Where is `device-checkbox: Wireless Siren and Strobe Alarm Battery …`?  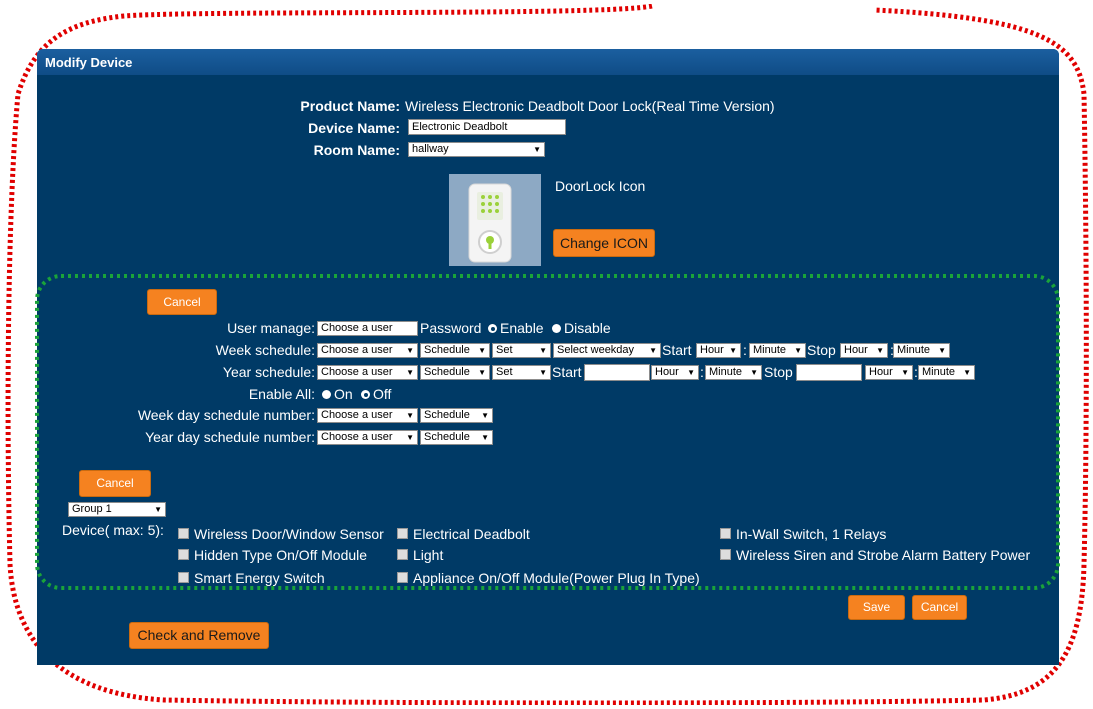 device-checkbox: Wireless Siren and Strobe Alarm Battery … is located at coordinates (875, 555).